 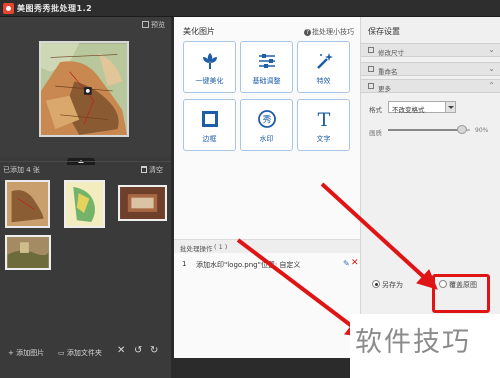 What do you see at coordinates (250, 8) in the screenshot?
I see `title-bar: 美图秀秀批处理1.2` at bounding box center [250, 8].